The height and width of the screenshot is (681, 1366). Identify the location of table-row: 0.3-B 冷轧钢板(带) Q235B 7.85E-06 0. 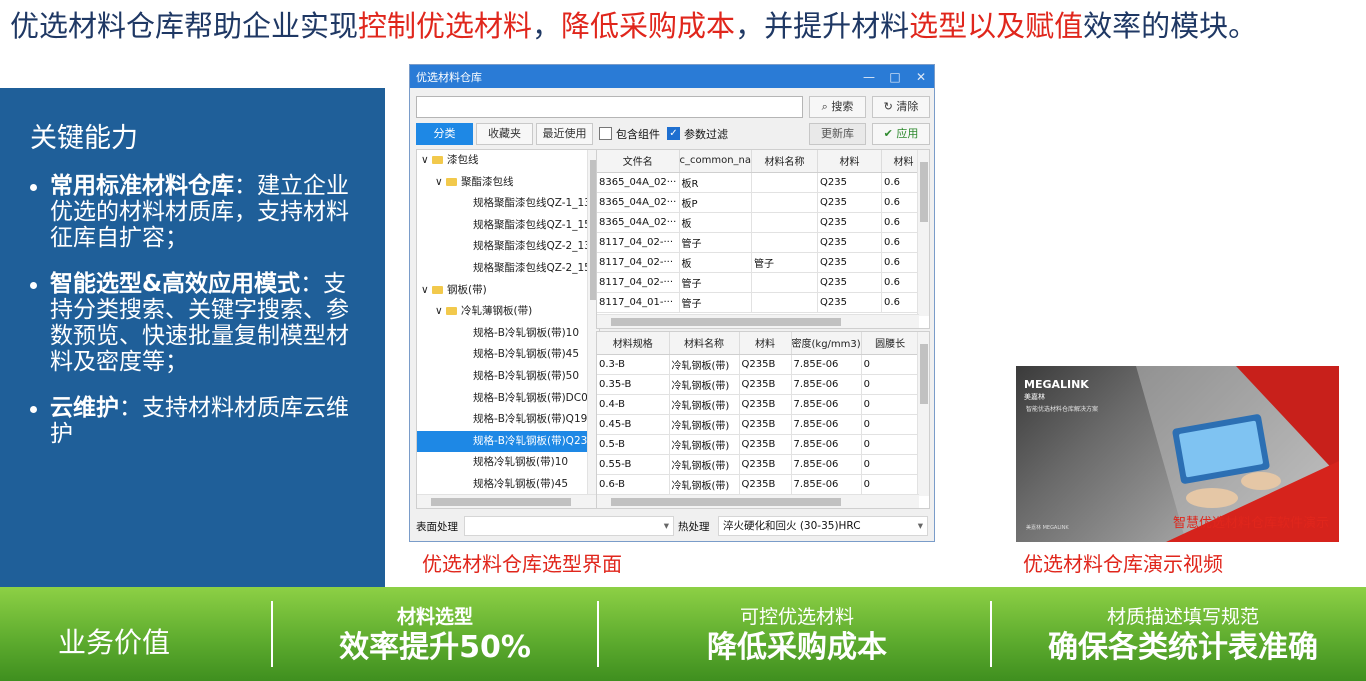
(758, 364).